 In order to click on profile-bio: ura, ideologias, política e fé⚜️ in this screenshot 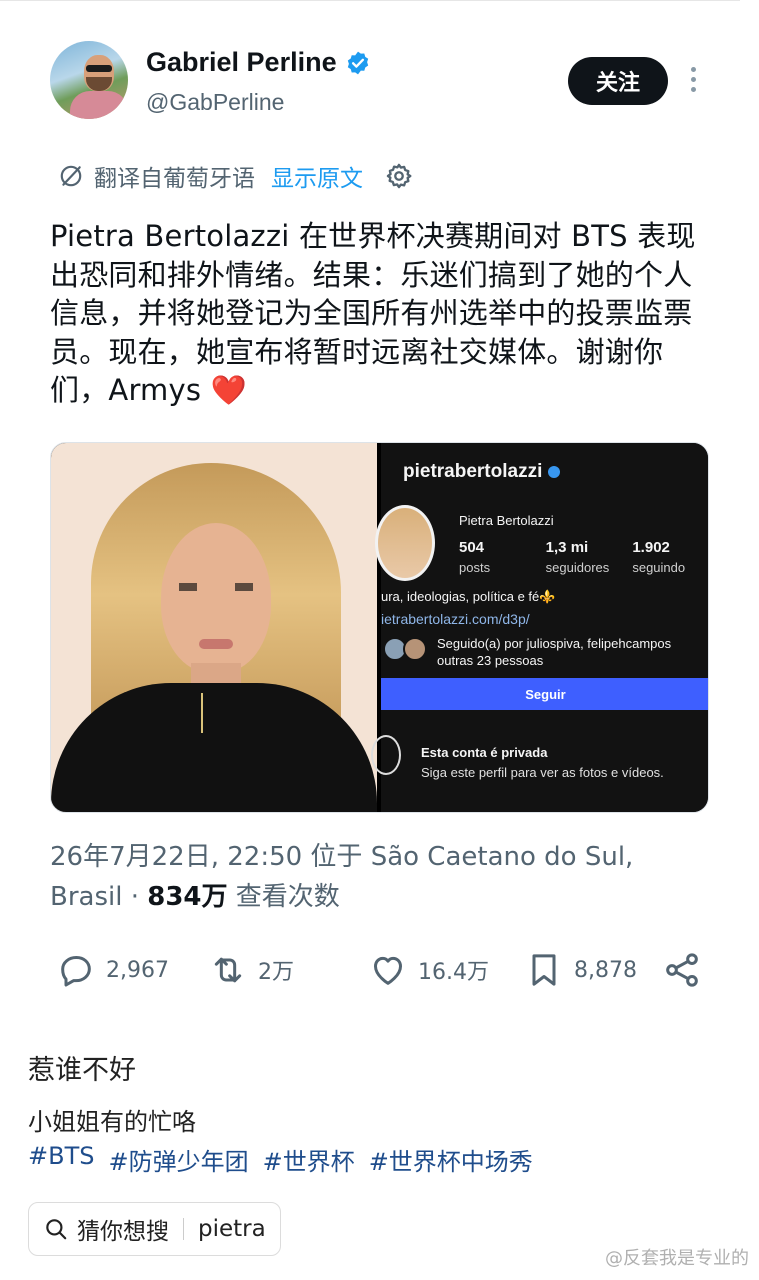, I will do `click(468, 596)`.